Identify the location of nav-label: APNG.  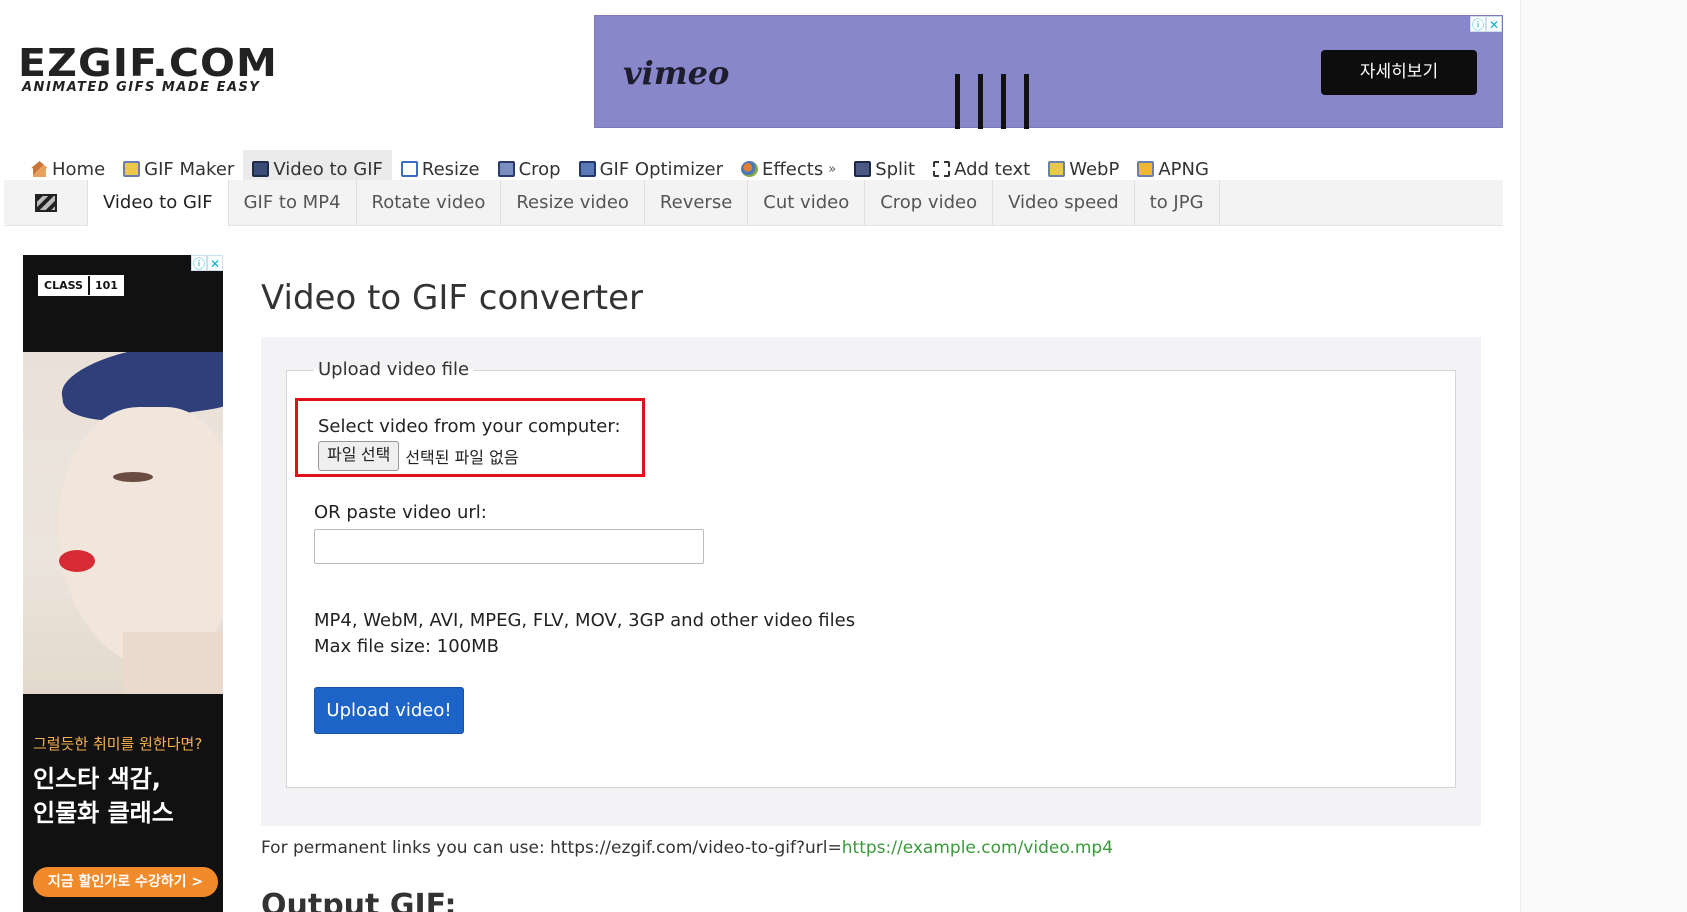
(1183, 169).